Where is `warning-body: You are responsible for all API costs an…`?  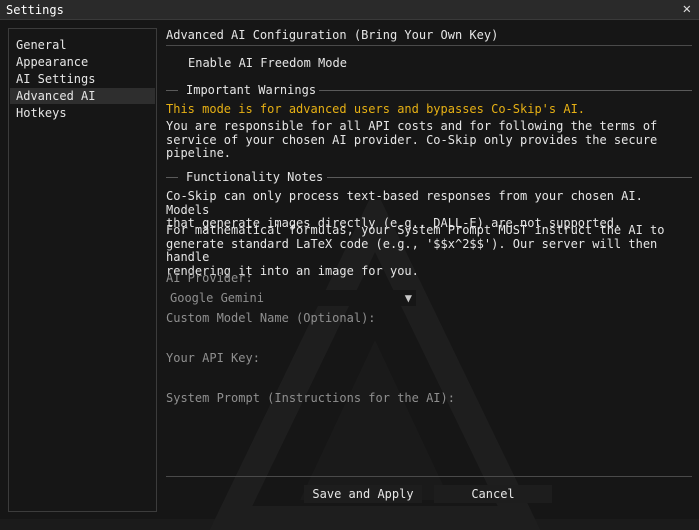 warning-body: You are responsible for all API costs an… is located at coordinates (412, 139).